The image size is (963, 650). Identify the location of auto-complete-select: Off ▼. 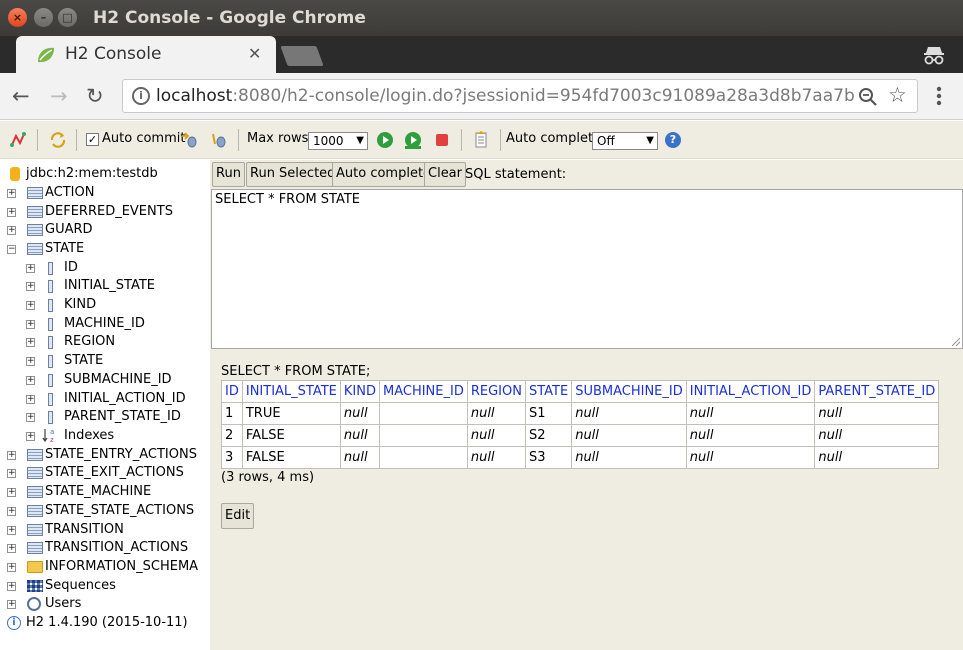
(625, 141).